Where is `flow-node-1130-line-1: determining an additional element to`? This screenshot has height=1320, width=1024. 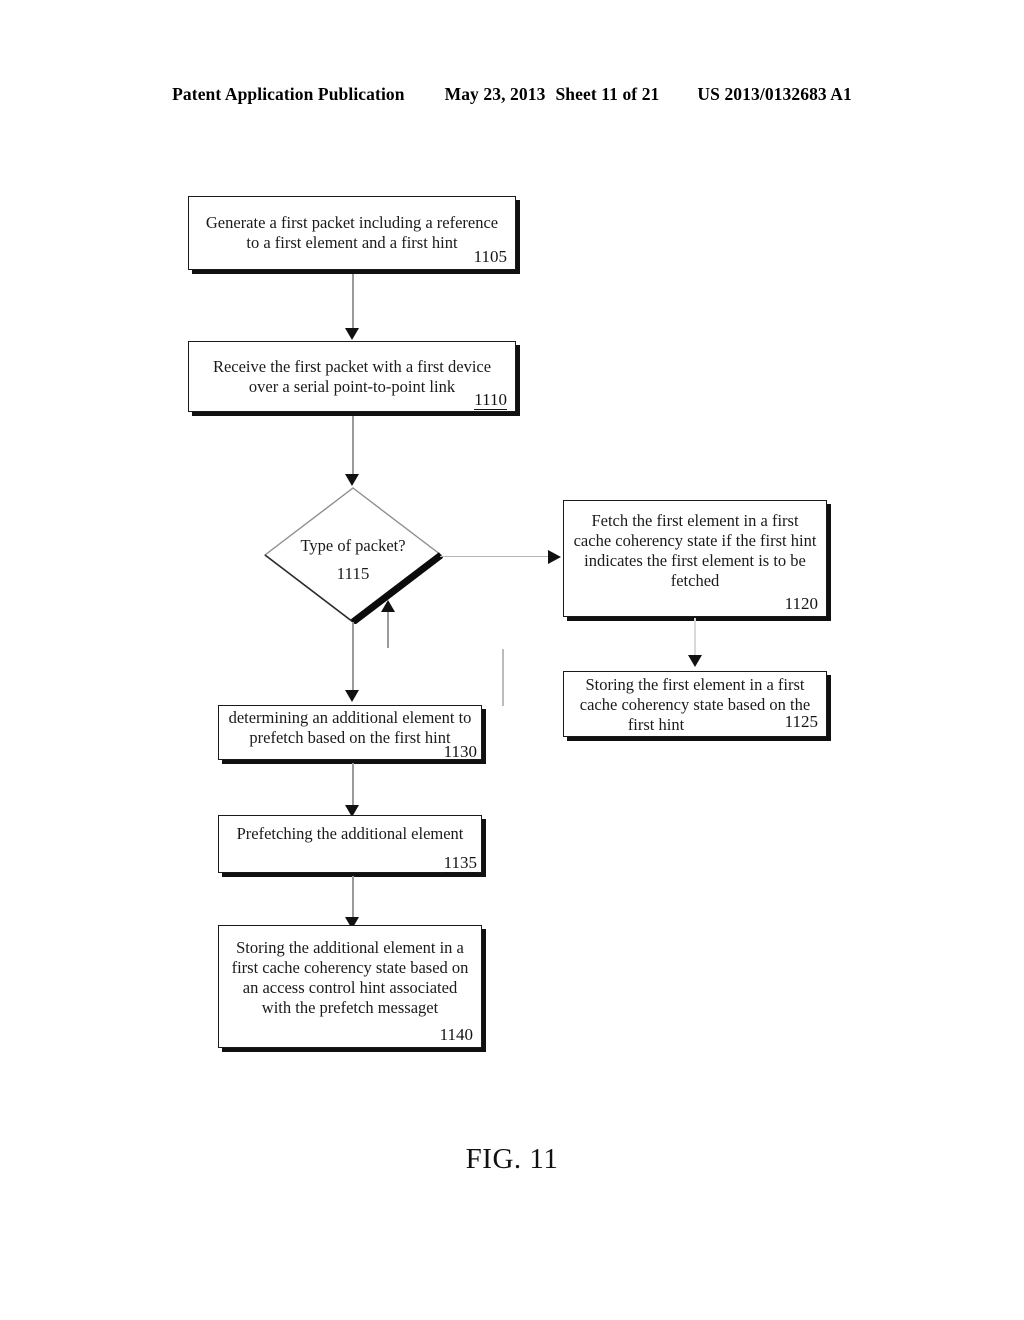
flow-node-1130-line-1: determining an additional element to is located at coordinates (350, 717).